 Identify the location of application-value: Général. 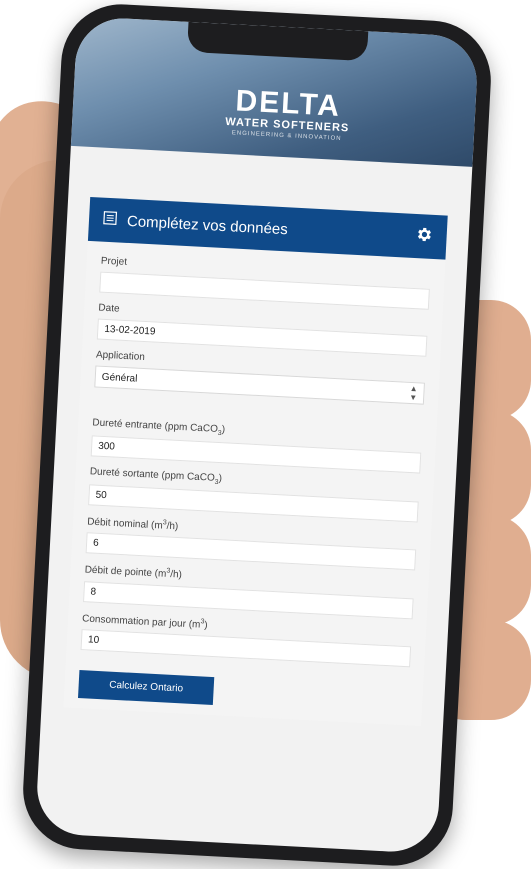
(120, 377).